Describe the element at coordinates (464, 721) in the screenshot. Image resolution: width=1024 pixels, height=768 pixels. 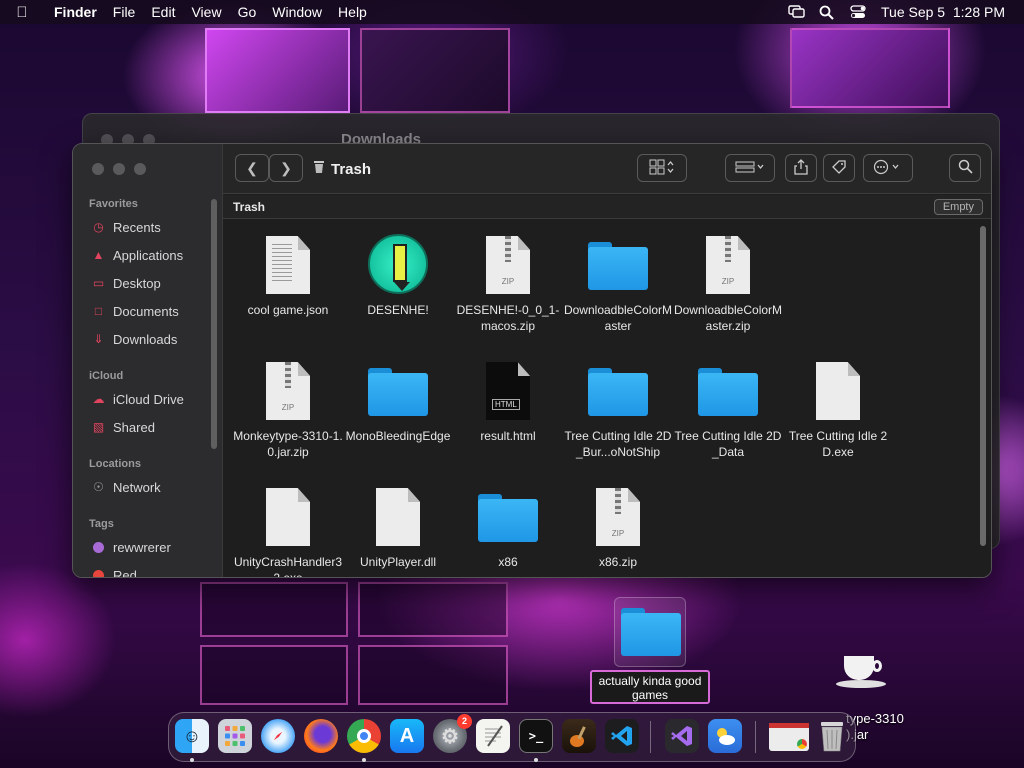
I see `notification-badge: 2` at that location.